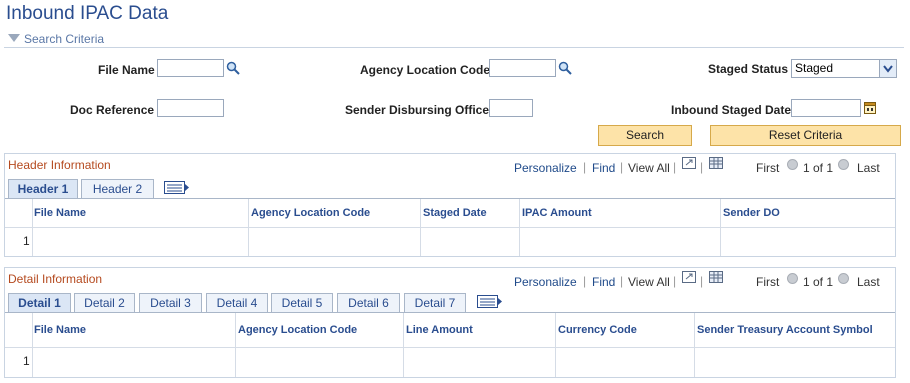 The image size is (910, 383). I want to click on staged-status-select: Staged, so click(844, 68).